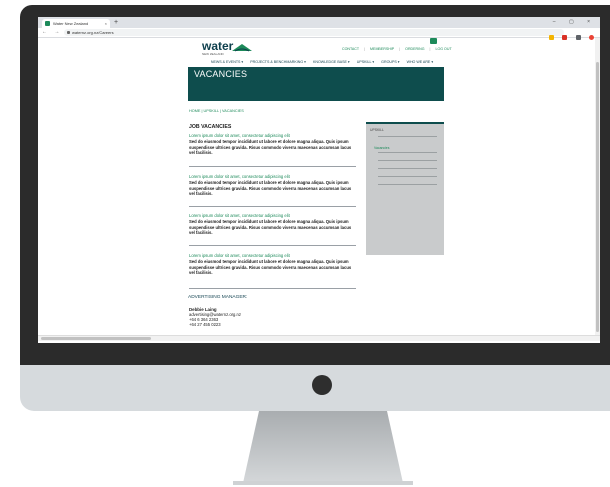 This screenshot has width=610, height=487. I want to click on site-logo: water NEW ZEALAND, so click(227, 47).